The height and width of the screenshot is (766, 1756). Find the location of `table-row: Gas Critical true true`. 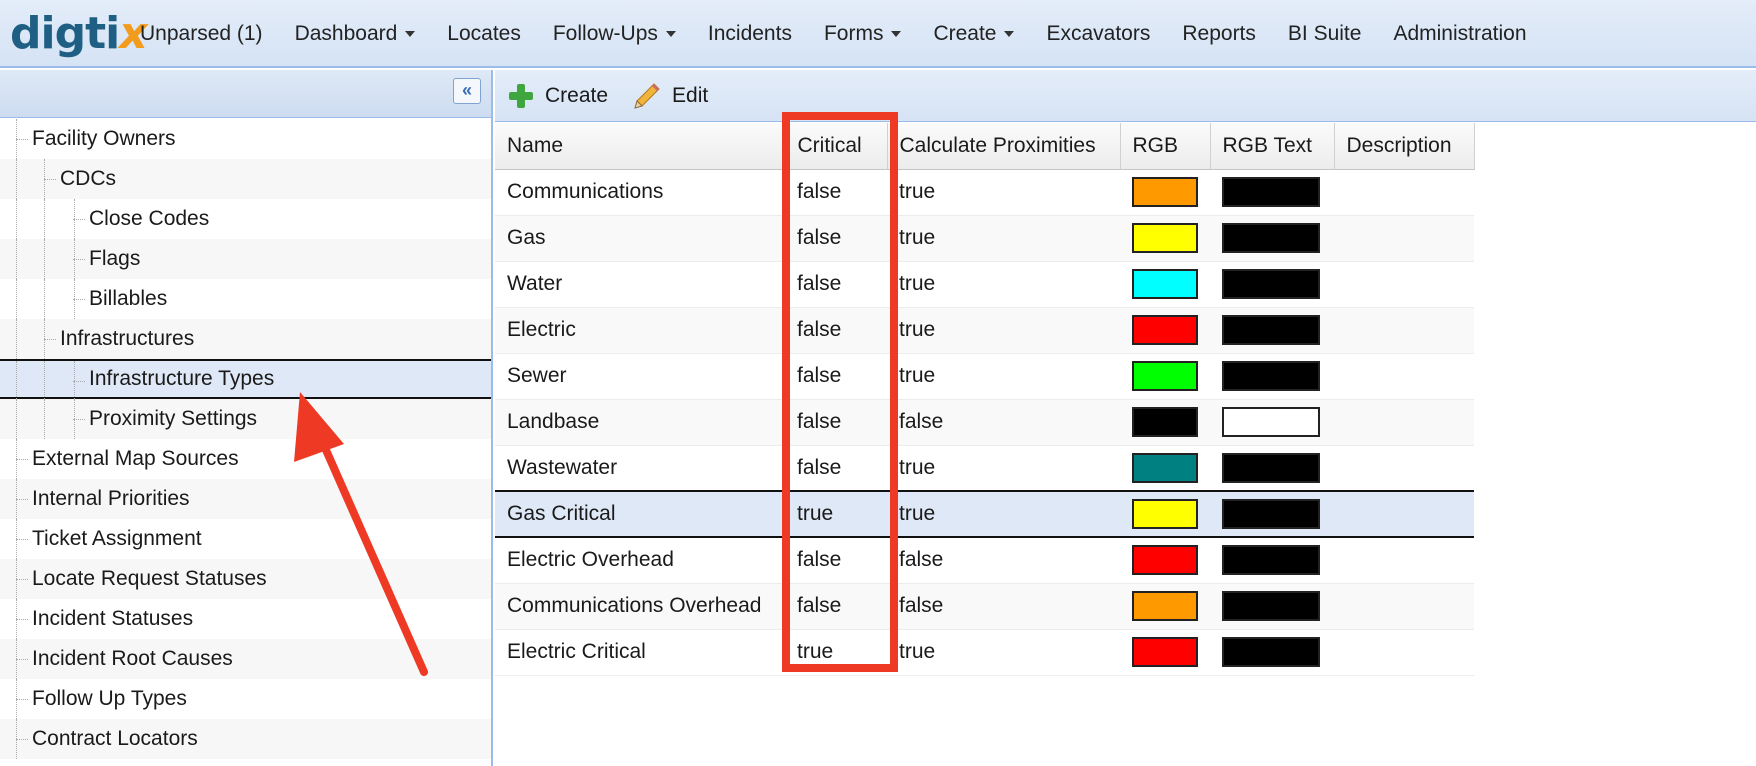

table-row: Gas Critical true true is located at coordinates (984, 514).